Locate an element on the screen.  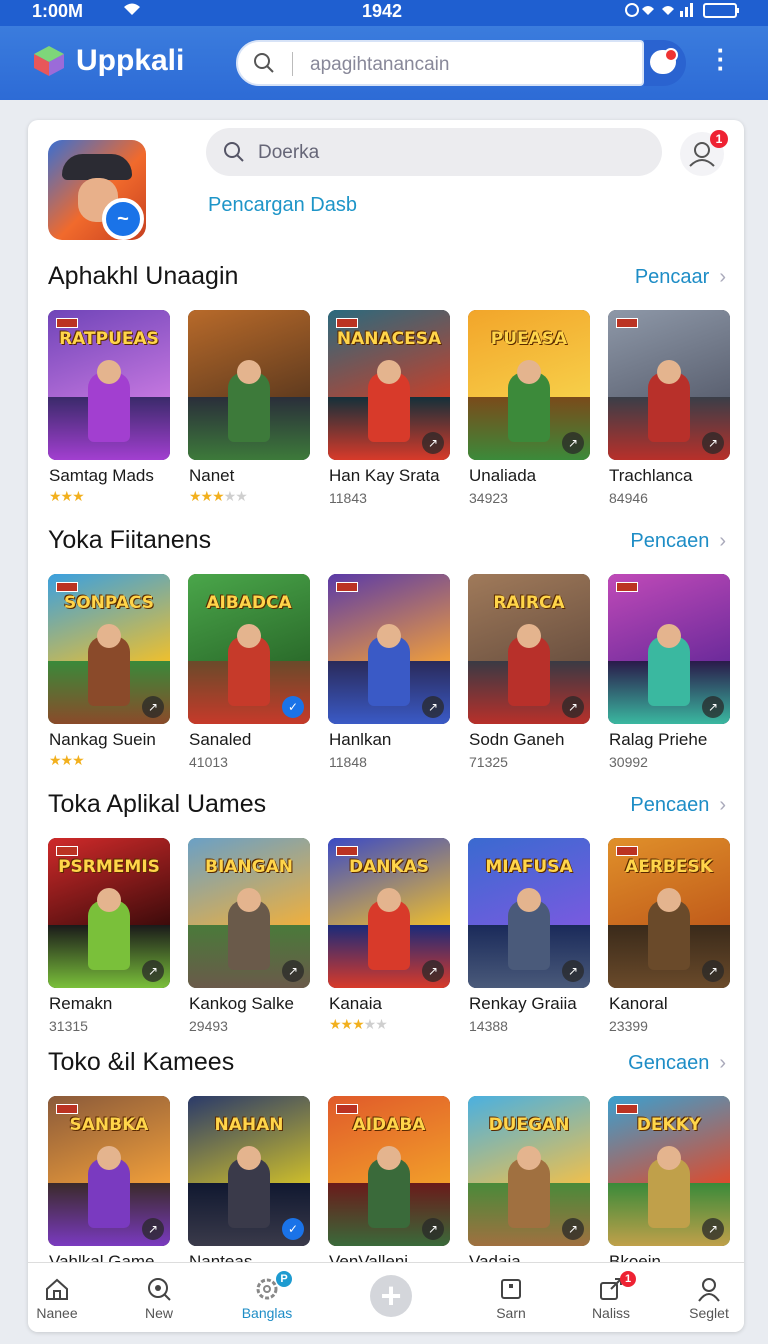
section-see-more-link: Gencaen › is located at coordinates (677, 1063).